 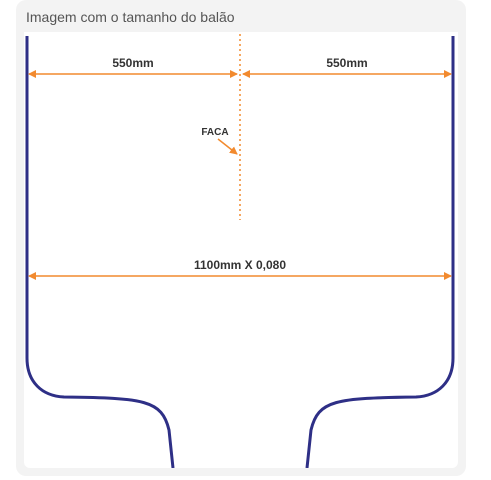 I want to click on dimension-label-total: 1100mm X 0,080, so click(x=240, y=265).